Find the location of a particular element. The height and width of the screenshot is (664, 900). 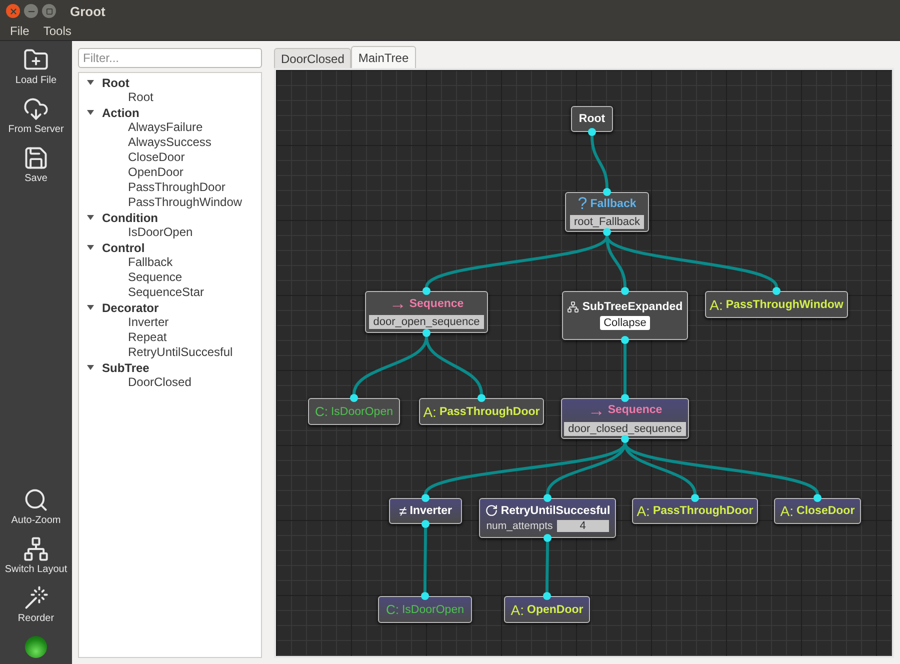

tree-item: OpenDoor is located at coordinates (170, 172).